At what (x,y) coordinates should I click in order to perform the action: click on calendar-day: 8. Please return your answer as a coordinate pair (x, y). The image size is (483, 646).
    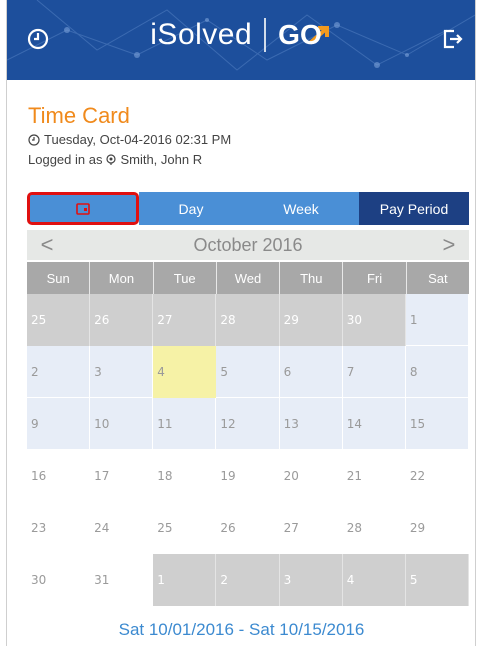
    Looking at the image, I should click on (437, 372).